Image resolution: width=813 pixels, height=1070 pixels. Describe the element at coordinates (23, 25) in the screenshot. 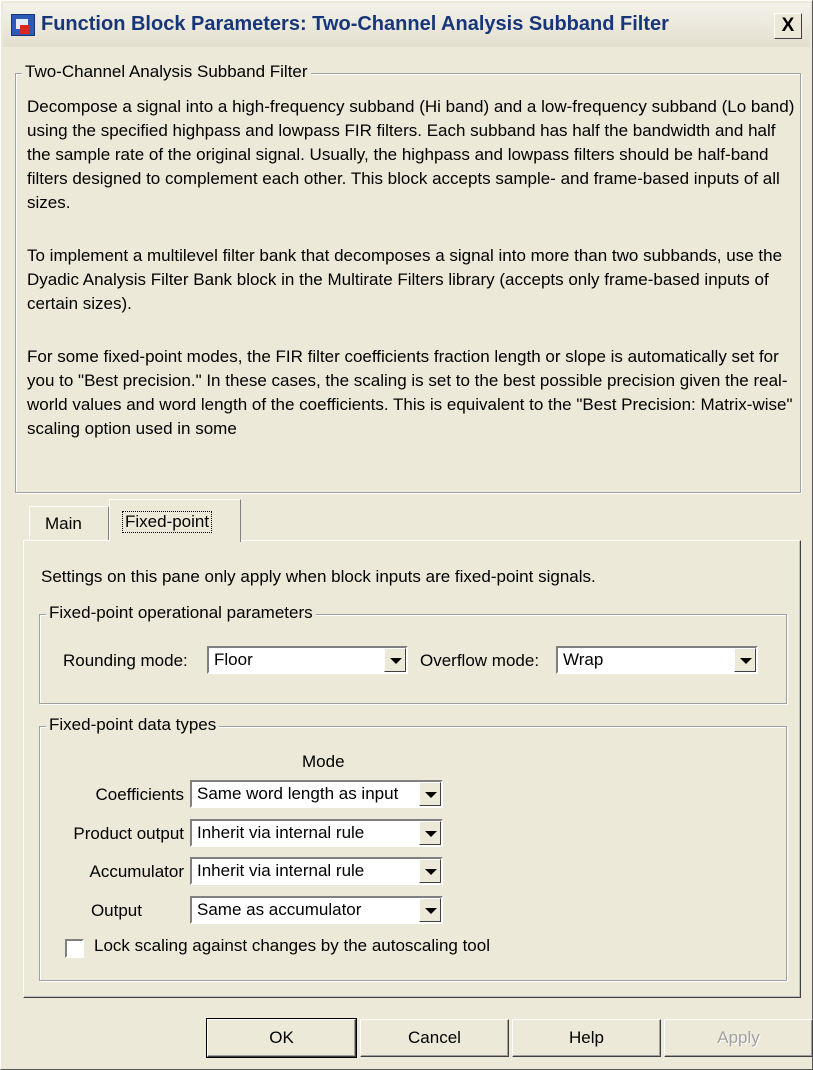

I see `simulink-block-icon` at that location.